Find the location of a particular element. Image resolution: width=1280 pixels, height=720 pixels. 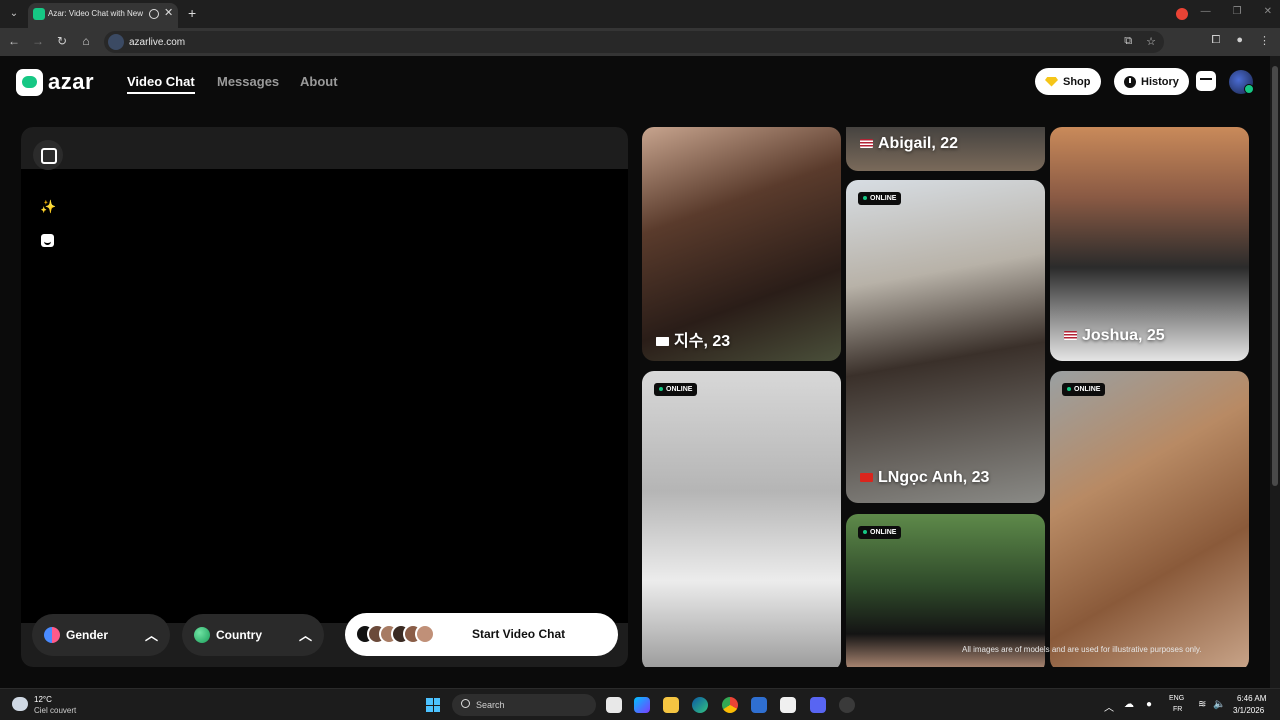

profile-card: ONLINE LNgọc Anh, 23 is located at coordinates (945, 341).